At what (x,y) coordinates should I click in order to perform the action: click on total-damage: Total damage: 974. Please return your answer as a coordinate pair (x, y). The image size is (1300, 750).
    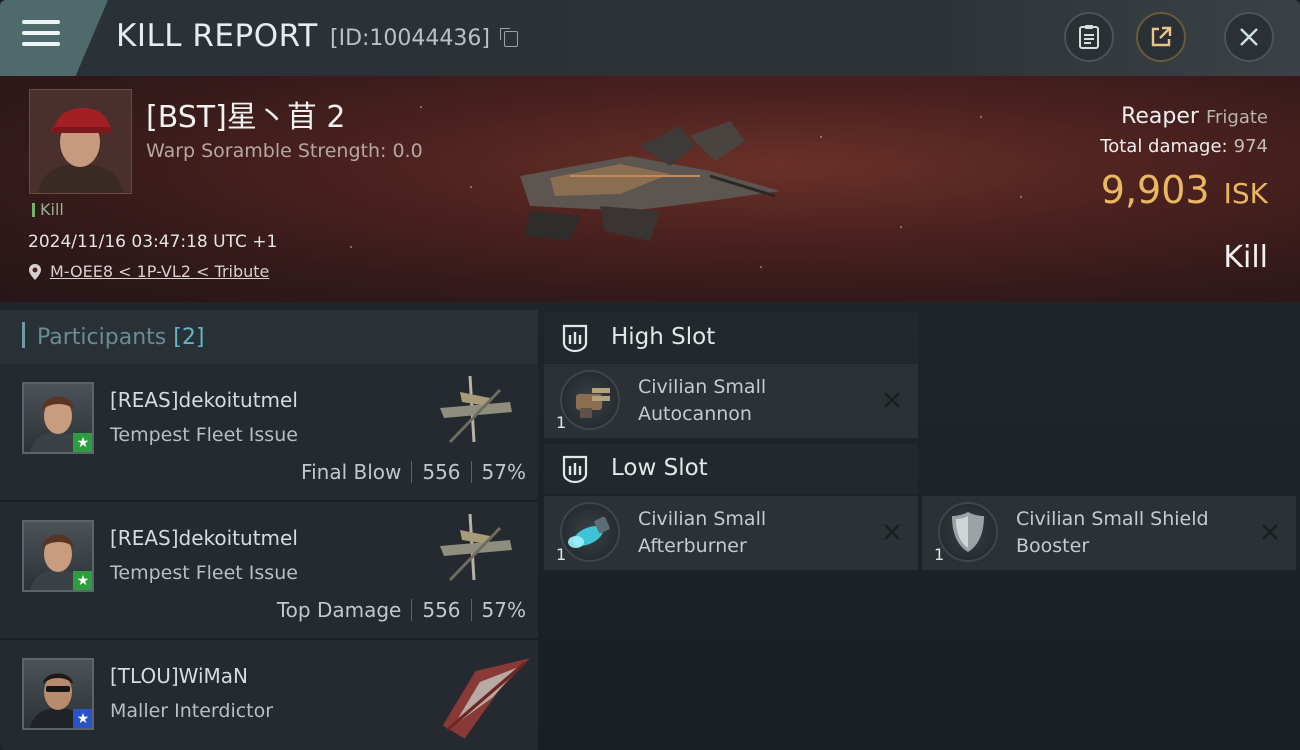
    Looking at the image, I should click on (1184, 146).